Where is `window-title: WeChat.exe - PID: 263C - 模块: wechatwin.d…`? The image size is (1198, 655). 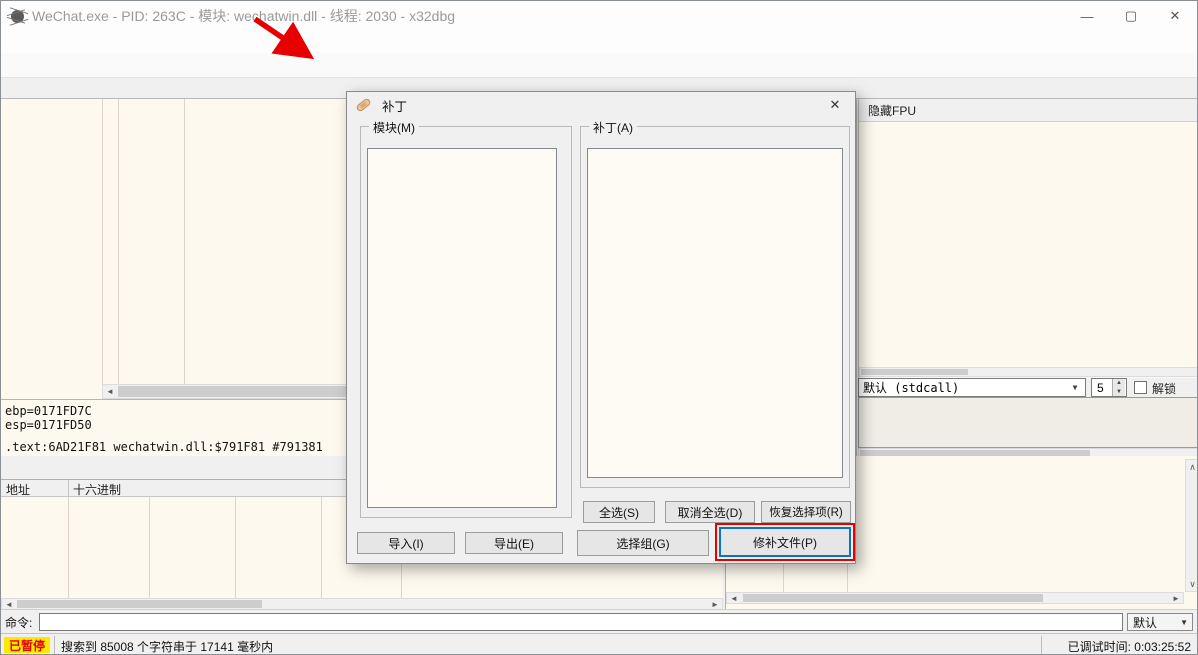 window-title: WeChat.exe - PID: 263C - 模块: wechatwin.d… is located at coordinates (244, 16).